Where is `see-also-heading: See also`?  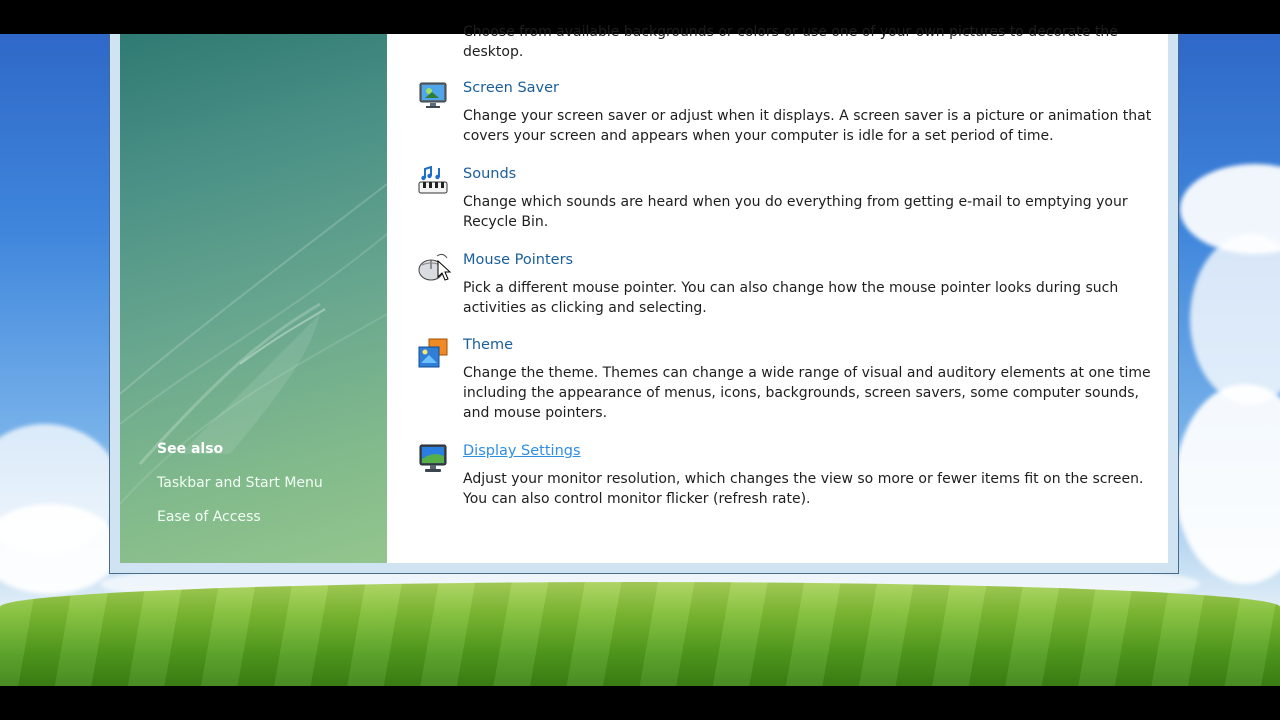 see-also-heading: See also is located at coordinates (190, 449).